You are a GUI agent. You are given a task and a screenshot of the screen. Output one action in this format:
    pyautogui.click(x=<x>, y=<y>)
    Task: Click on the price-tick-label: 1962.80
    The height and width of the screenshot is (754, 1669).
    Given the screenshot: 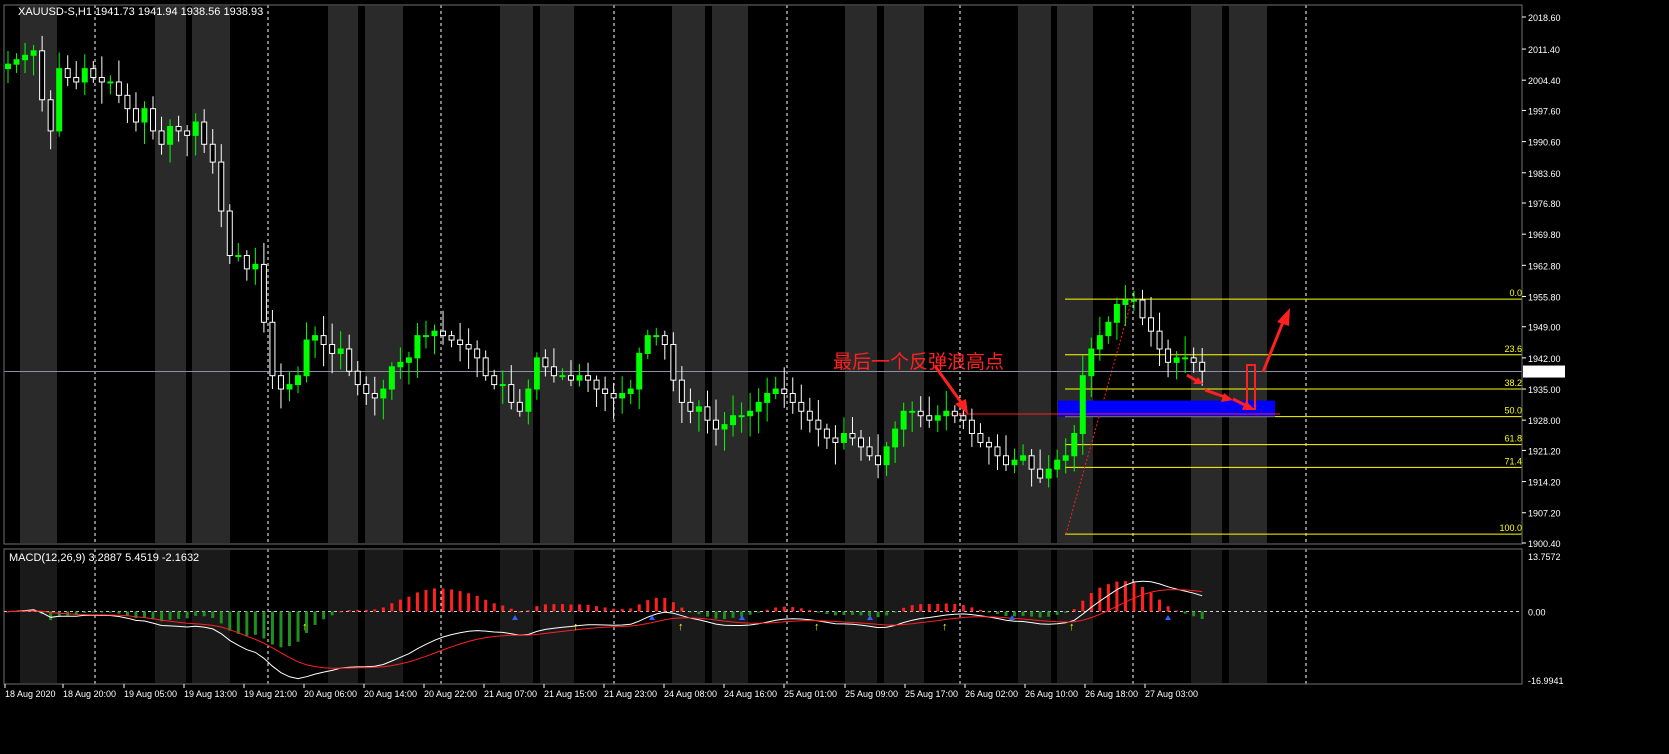 What is the action you would take?
    pyautogui.click(x=1544, y=266)
    